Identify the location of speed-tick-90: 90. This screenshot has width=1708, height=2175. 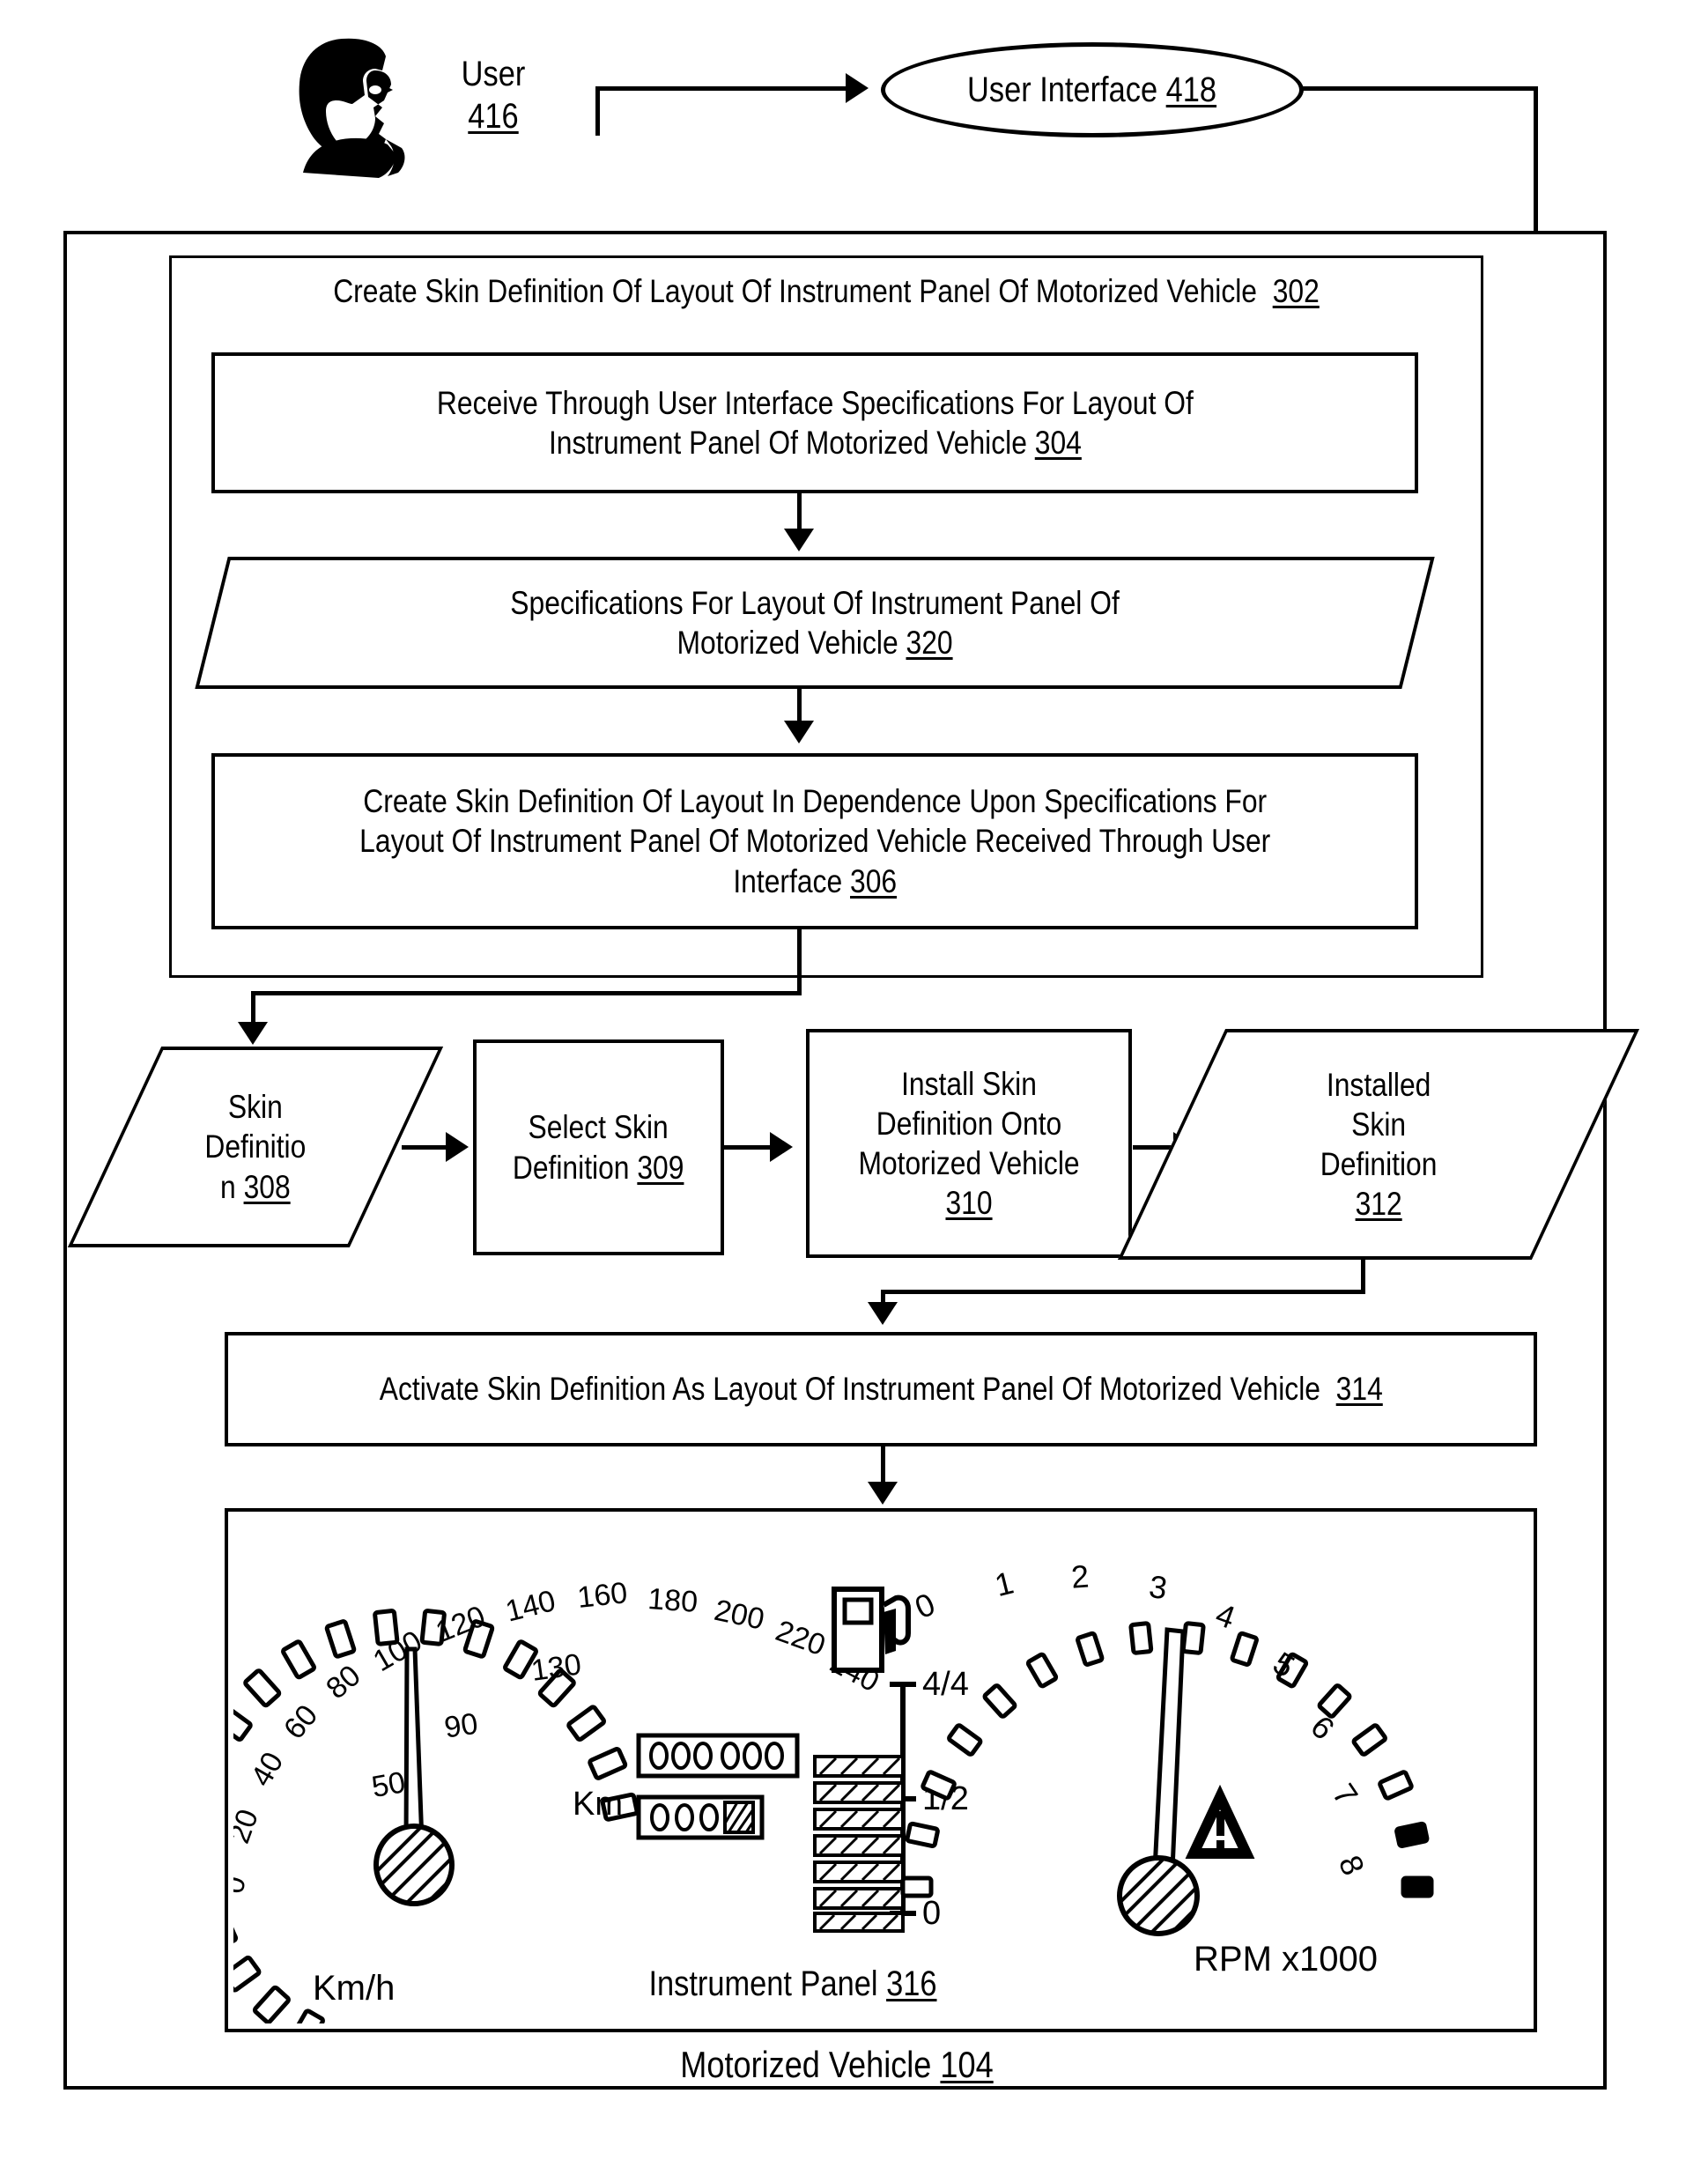
(461, 1726).